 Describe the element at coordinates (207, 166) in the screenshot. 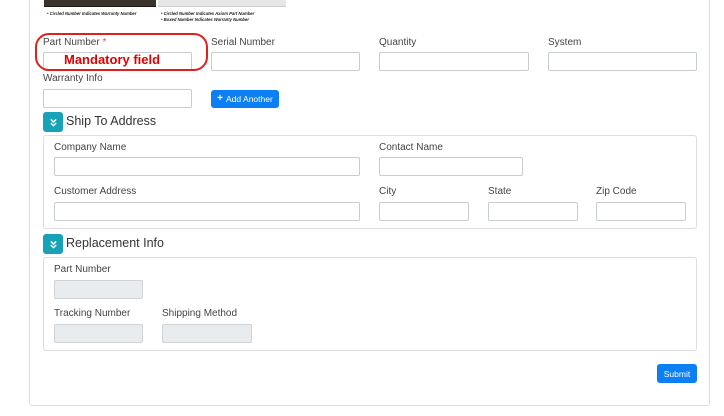

I see `company-name-input` at that location.